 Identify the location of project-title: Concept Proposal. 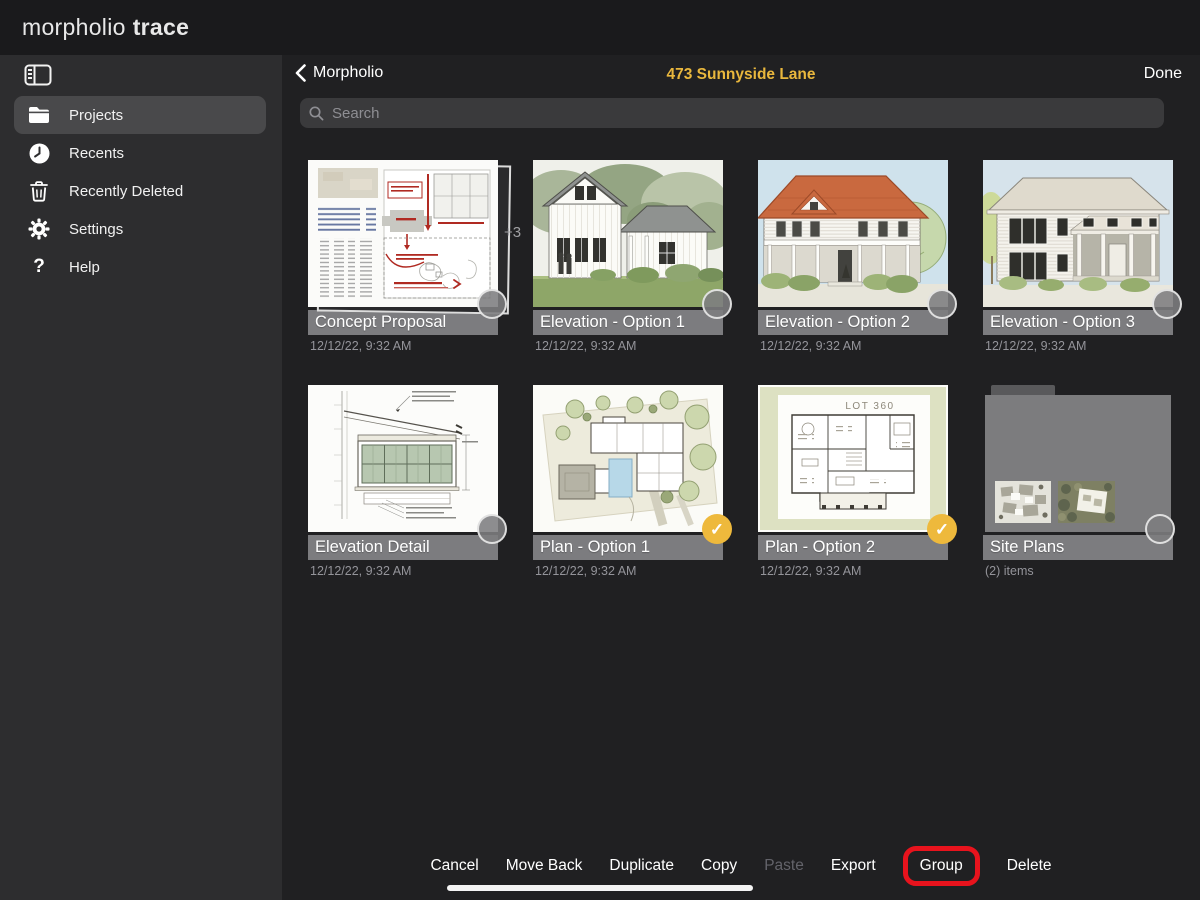
(381, 322).